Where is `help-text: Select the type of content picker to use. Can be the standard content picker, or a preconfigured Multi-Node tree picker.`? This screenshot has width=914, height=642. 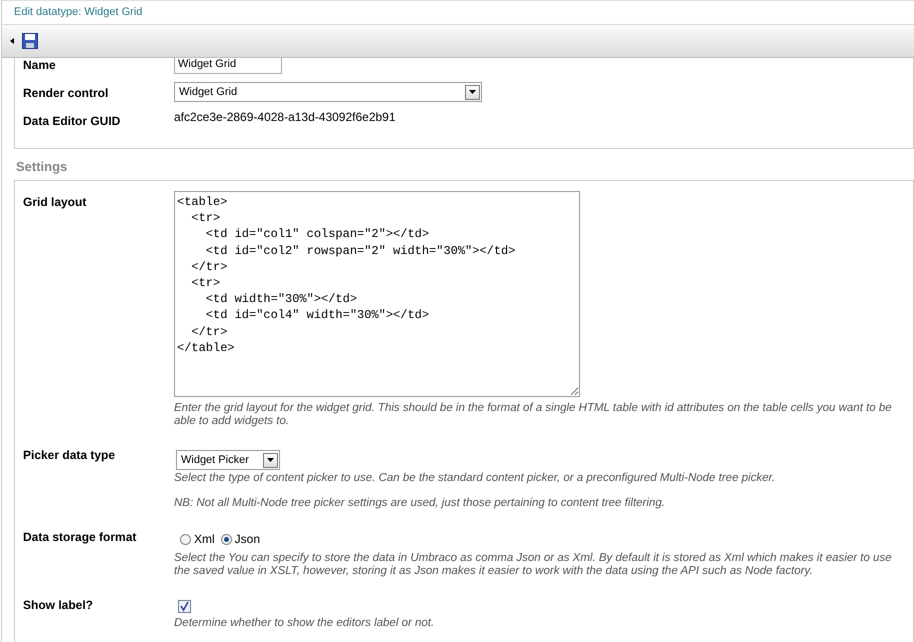 help-text: Select the type of content picker to use. Can be the standard content picker, or a preconfigured Multi-Node tree picker. is located at coordinates (475, 478).